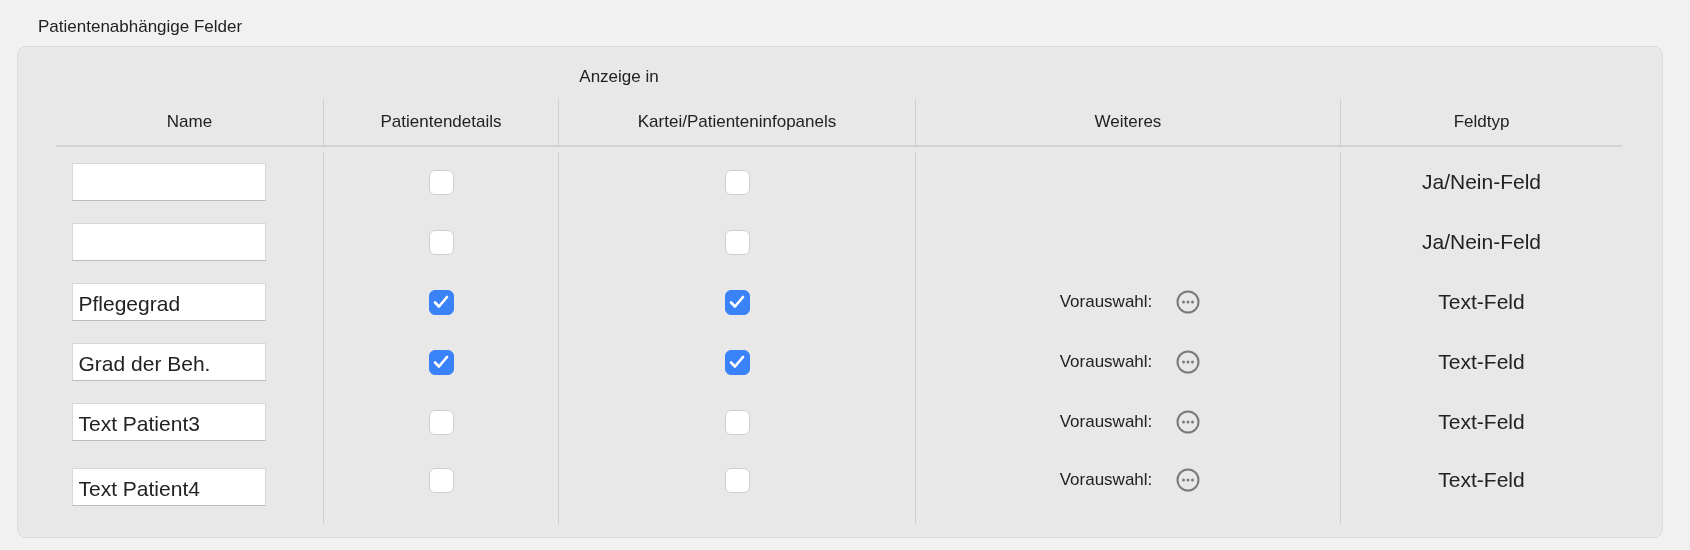 The image size is (1690, 550). Describe the element at coordinates (168, 487) in the screenshot. I see `name-field: Text Patient4` at that location.